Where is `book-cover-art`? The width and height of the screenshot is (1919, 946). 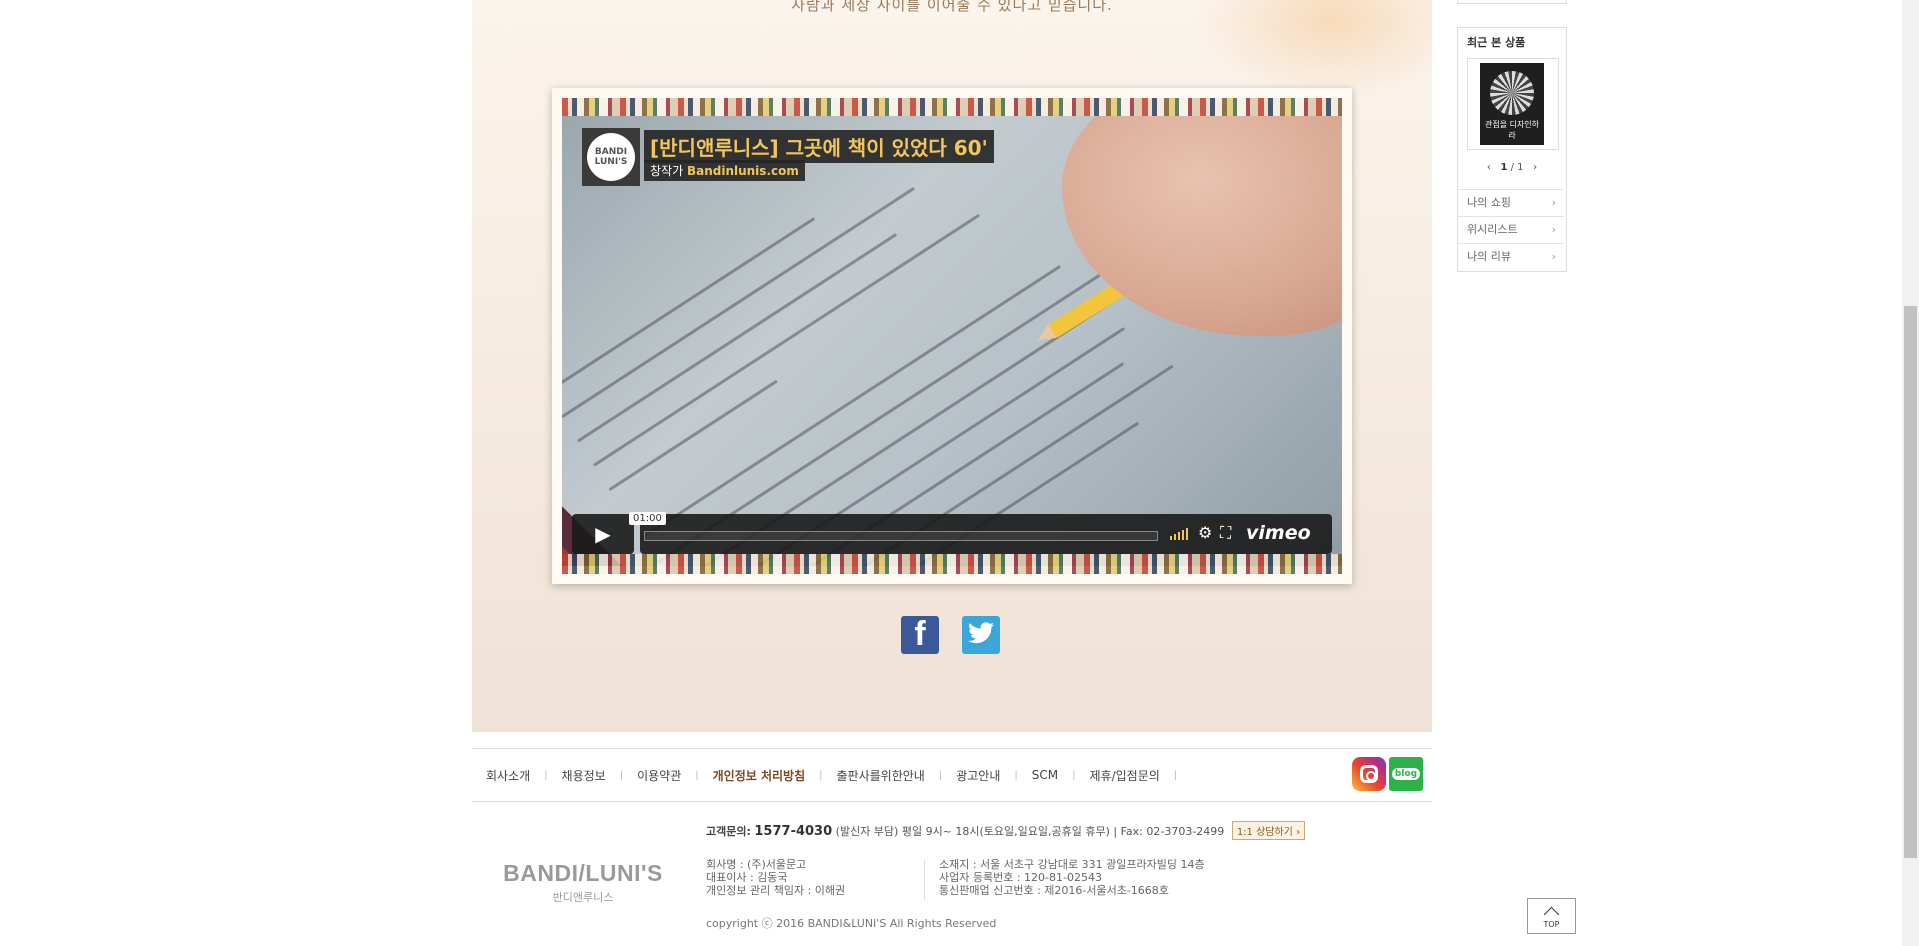
book-cover-art is located at coordinates (1512, 93).